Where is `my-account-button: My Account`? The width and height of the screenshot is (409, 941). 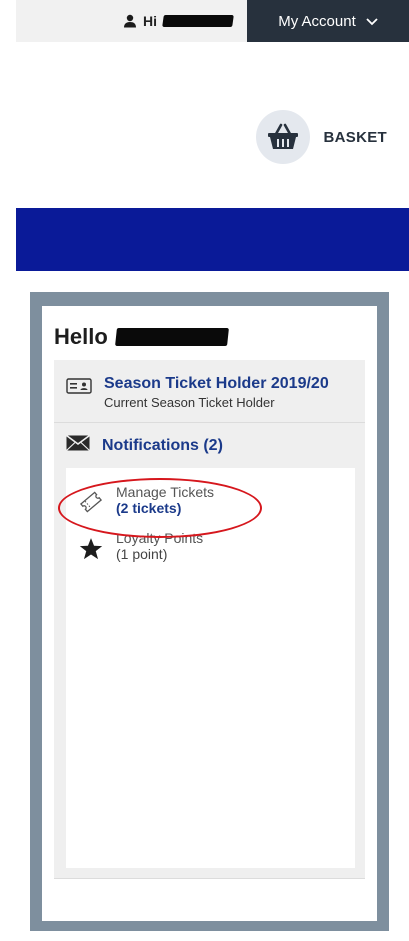
my-account-button: My Account is located at coordinates (328, 21).